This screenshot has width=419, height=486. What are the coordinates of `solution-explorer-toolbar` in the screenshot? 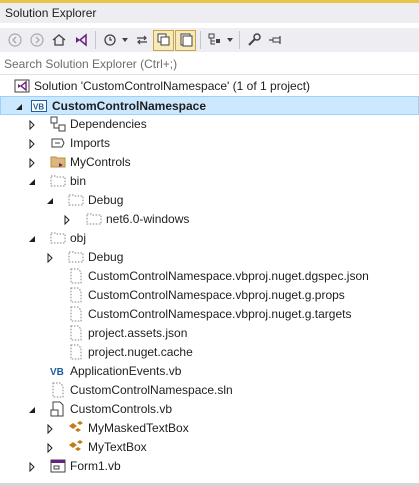 It's located at (209, 40).